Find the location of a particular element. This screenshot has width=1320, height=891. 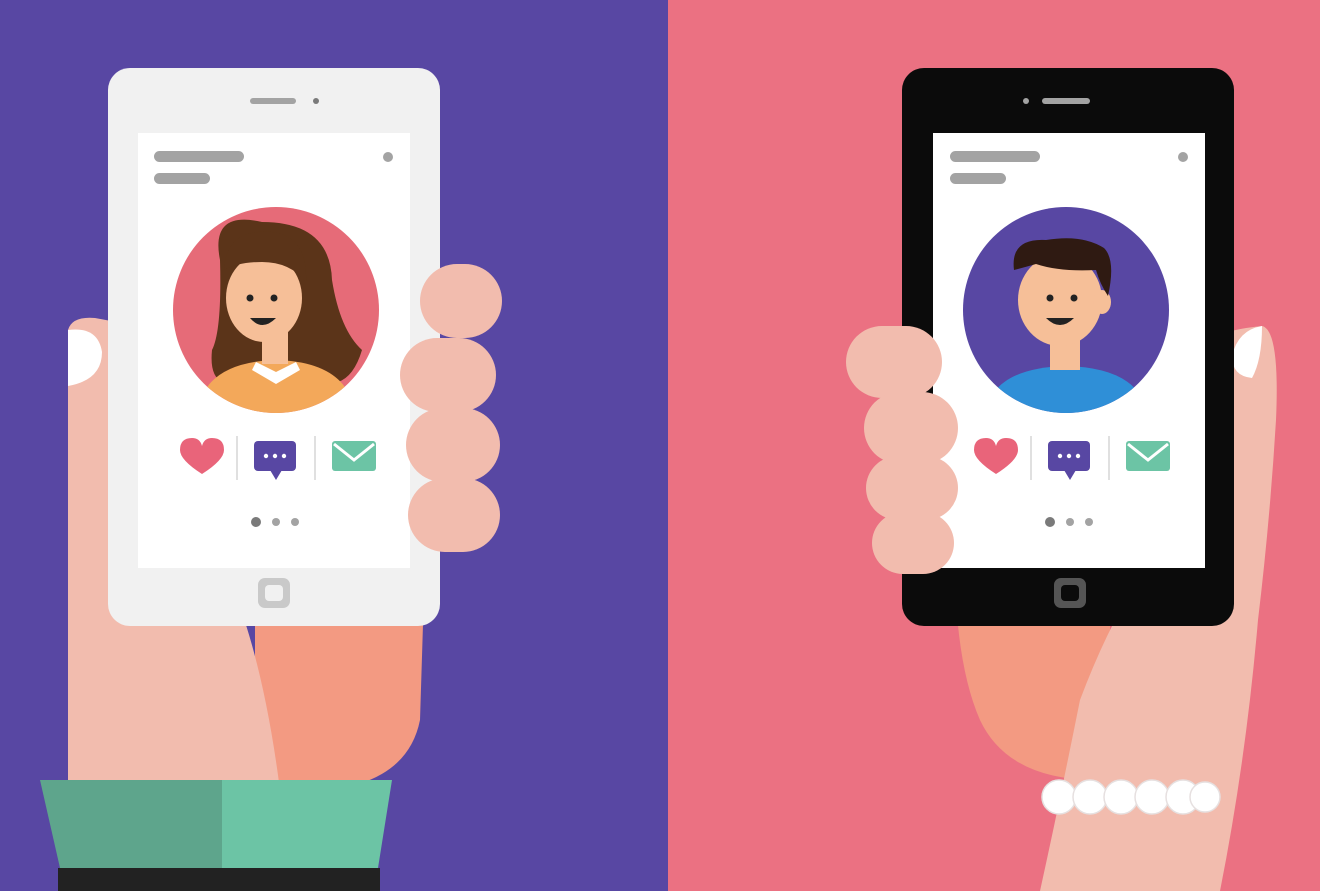

white-phone-speaker is located at coordinates (273, 101).